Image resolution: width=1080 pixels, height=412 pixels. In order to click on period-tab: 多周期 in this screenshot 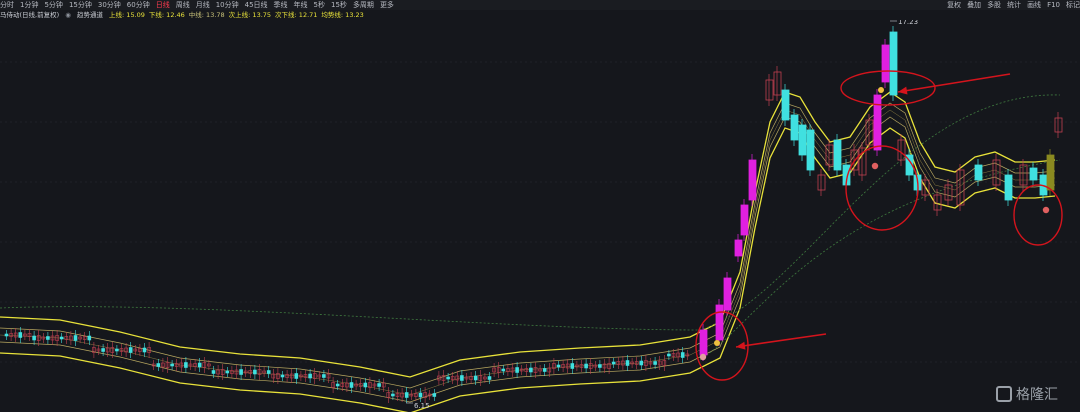, I will do `click(363, 5)`.